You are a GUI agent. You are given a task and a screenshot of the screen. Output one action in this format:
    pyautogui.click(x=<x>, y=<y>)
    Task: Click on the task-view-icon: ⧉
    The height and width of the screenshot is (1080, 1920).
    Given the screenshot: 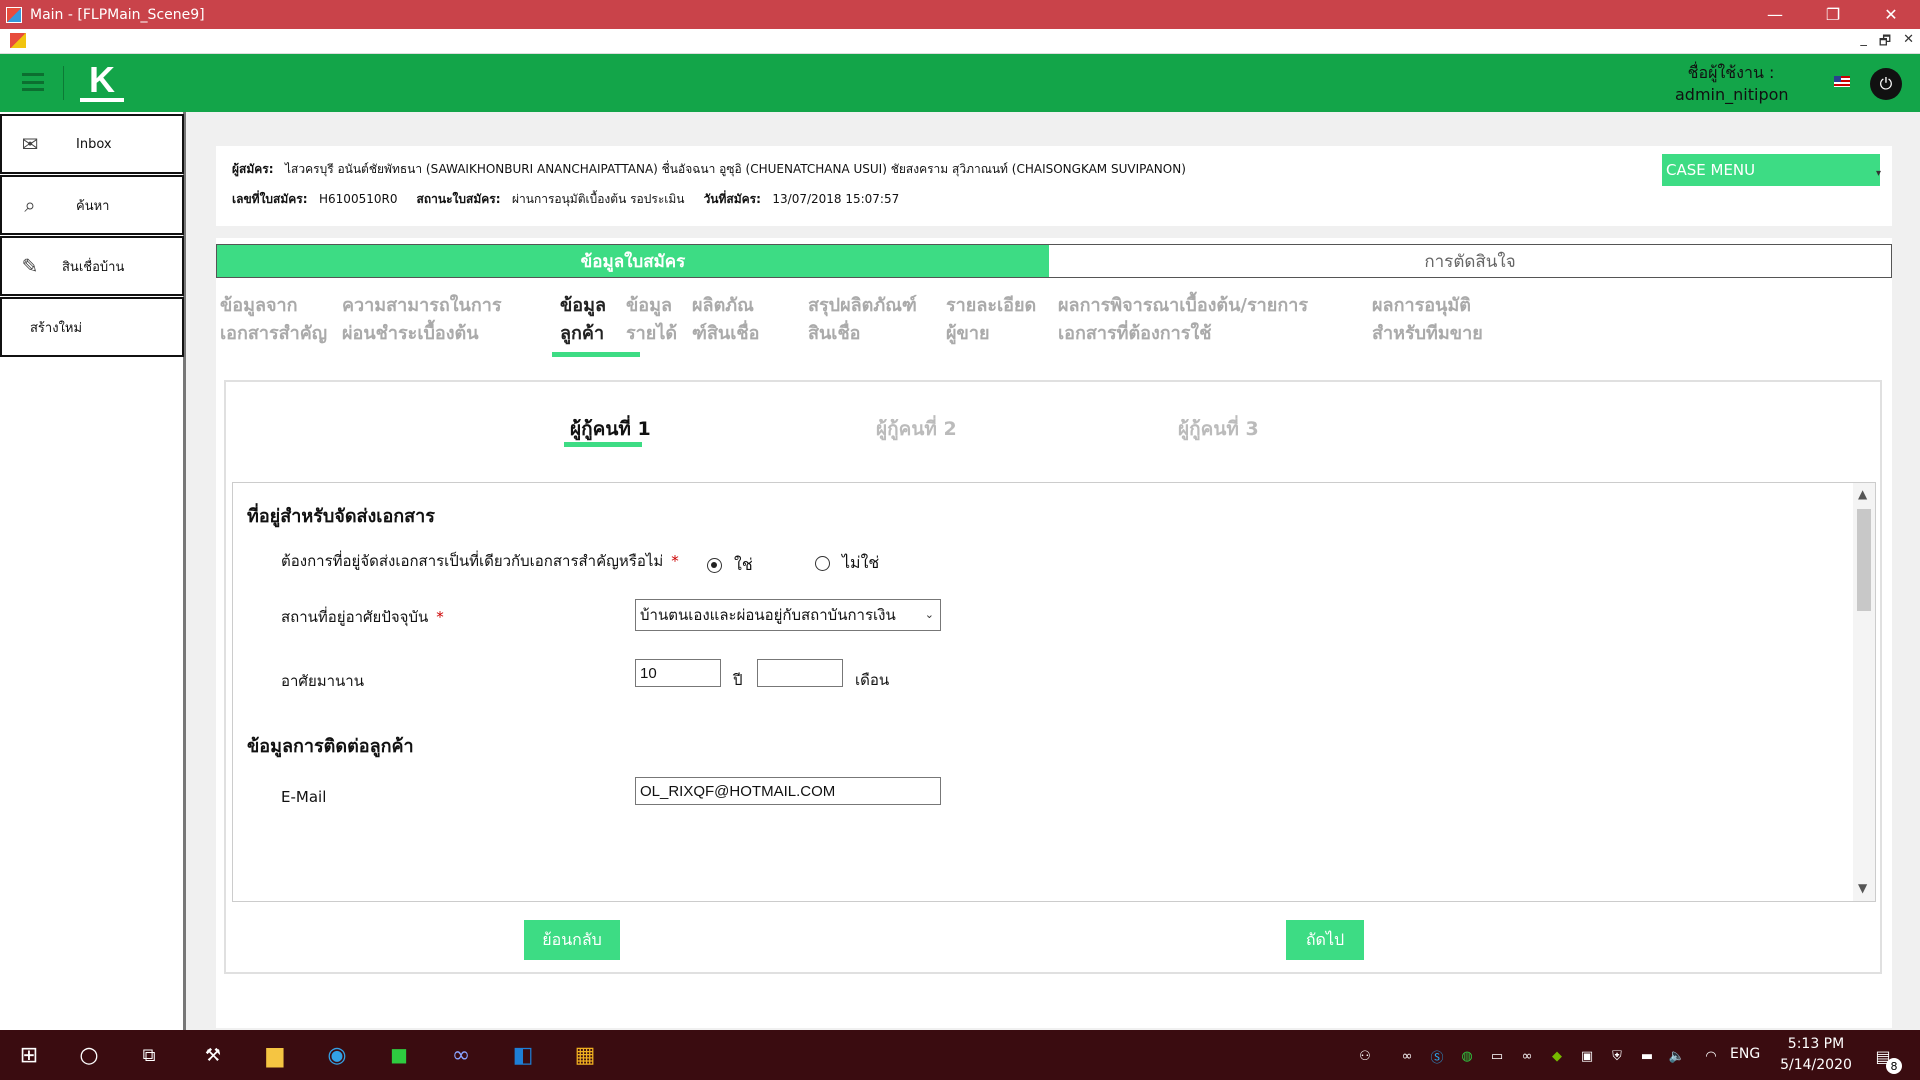 What is the action you would take?
    pyautogui.click(x=149, y=1055)
    